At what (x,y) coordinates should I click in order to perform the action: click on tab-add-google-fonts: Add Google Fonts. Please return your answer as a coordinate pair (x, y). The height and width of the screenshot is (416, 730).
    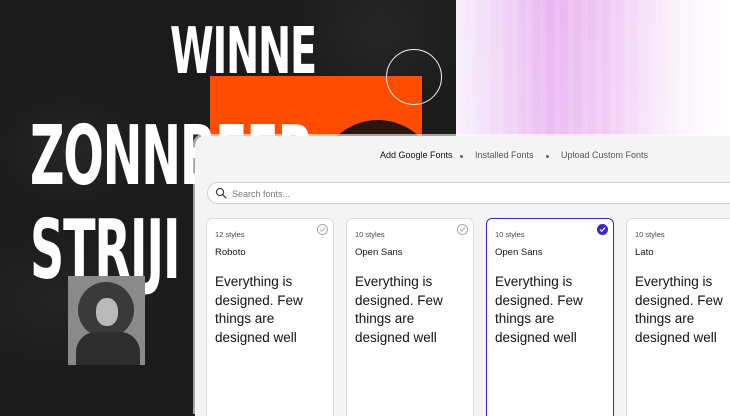
    Looking at the image, I should click on (416, 155).